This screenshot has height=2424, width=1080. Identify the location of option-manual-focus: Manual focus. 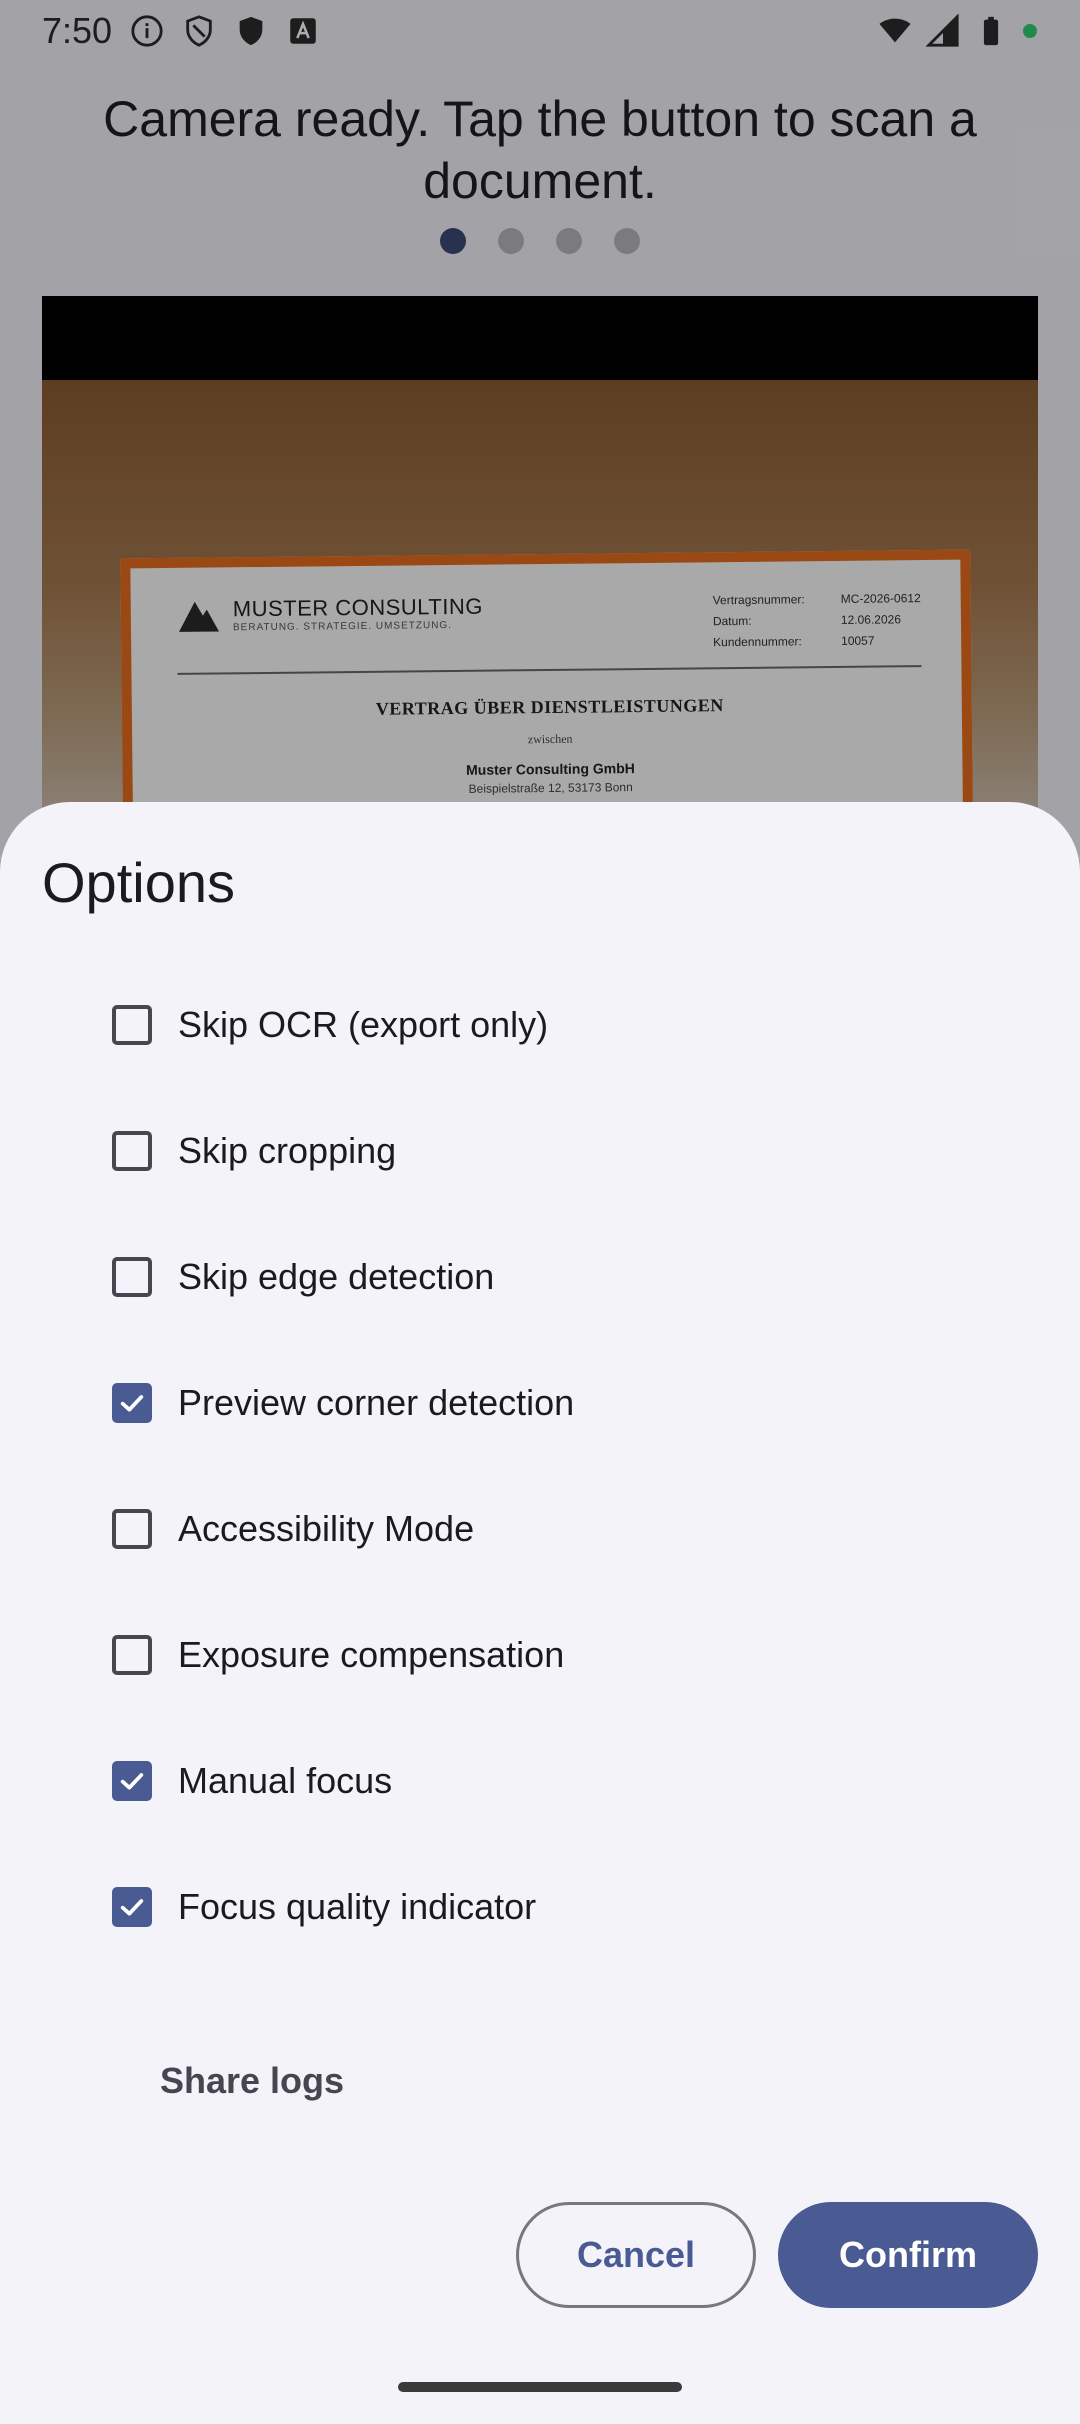
(540, 1781).